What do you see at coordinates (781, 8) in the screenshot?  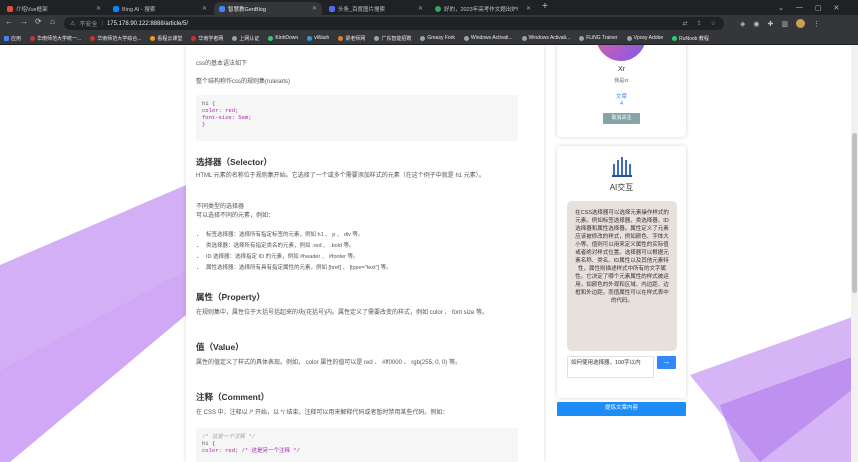 I see `chevron-down-icon: ⌄` at bounding box center [781, 8].